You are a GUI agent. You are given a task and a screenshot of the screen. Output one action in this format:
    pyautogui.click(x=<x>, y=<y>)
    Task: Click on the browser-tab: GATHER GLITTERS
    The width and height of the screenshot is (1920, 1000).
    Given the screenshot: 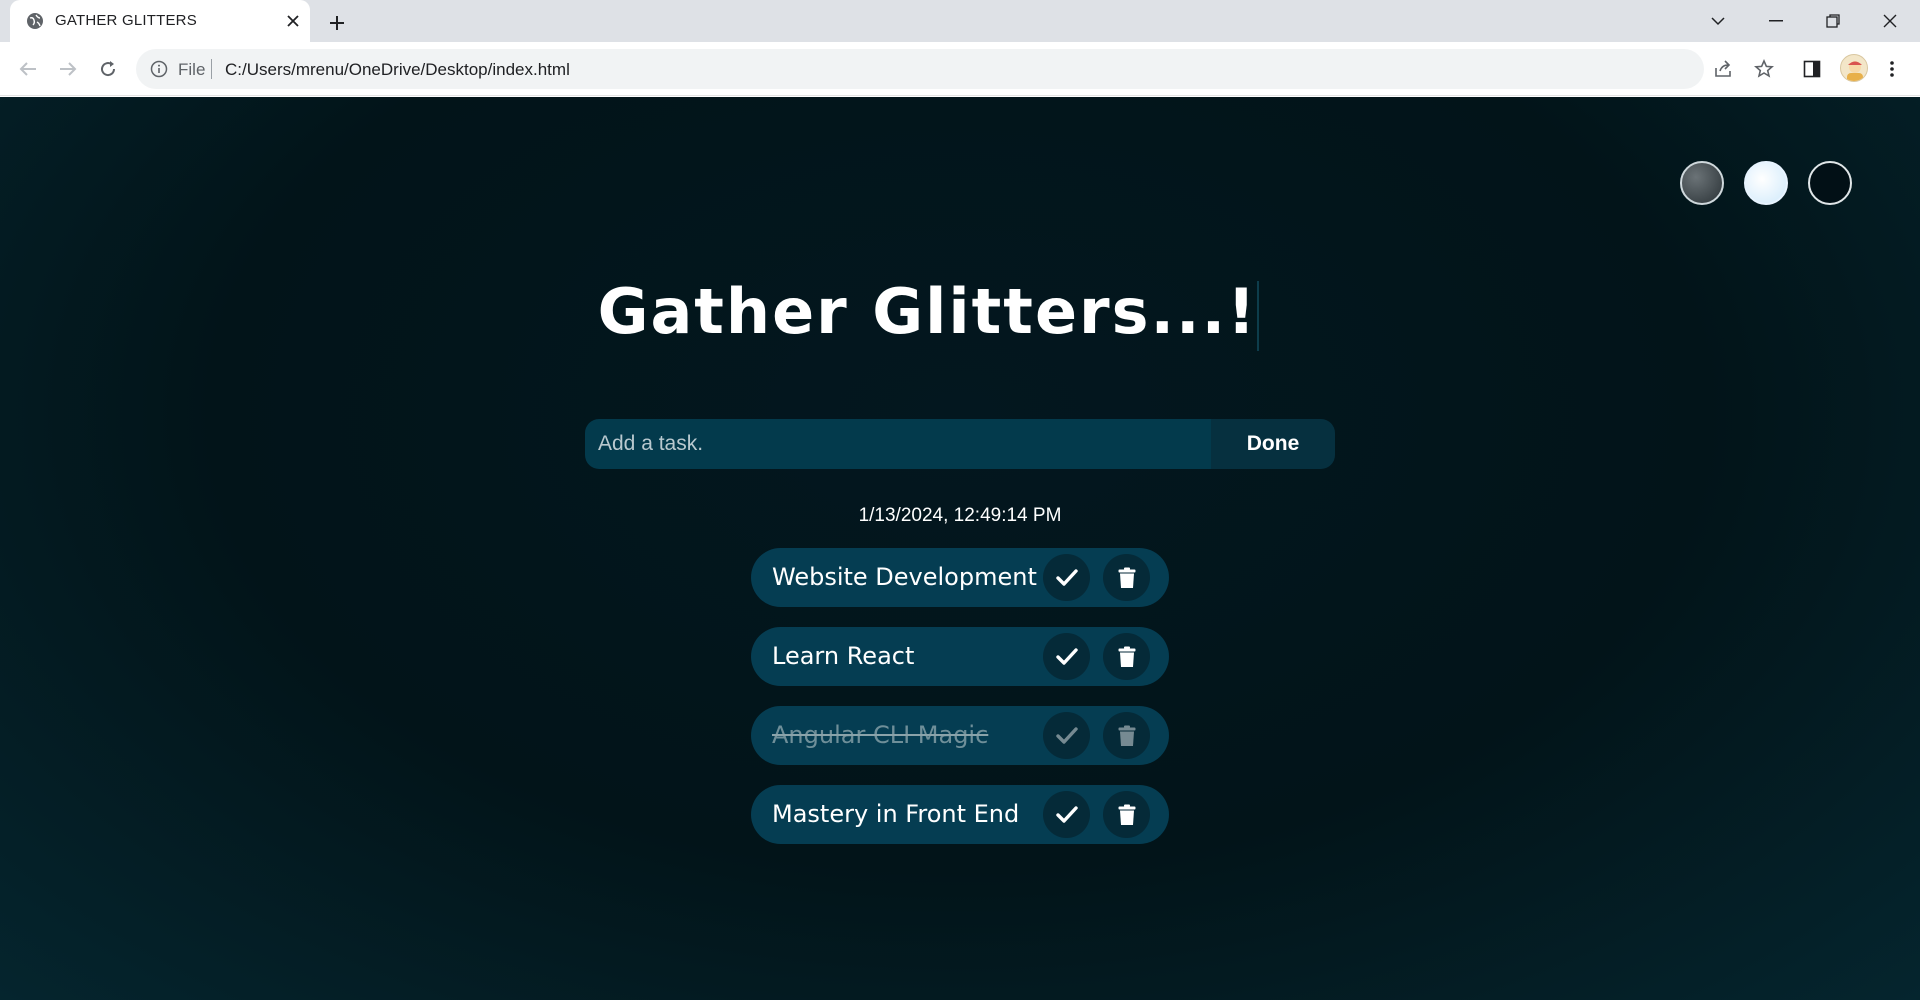 What is the action you would take?
    pyautogui.click(x=160, y=21)
    